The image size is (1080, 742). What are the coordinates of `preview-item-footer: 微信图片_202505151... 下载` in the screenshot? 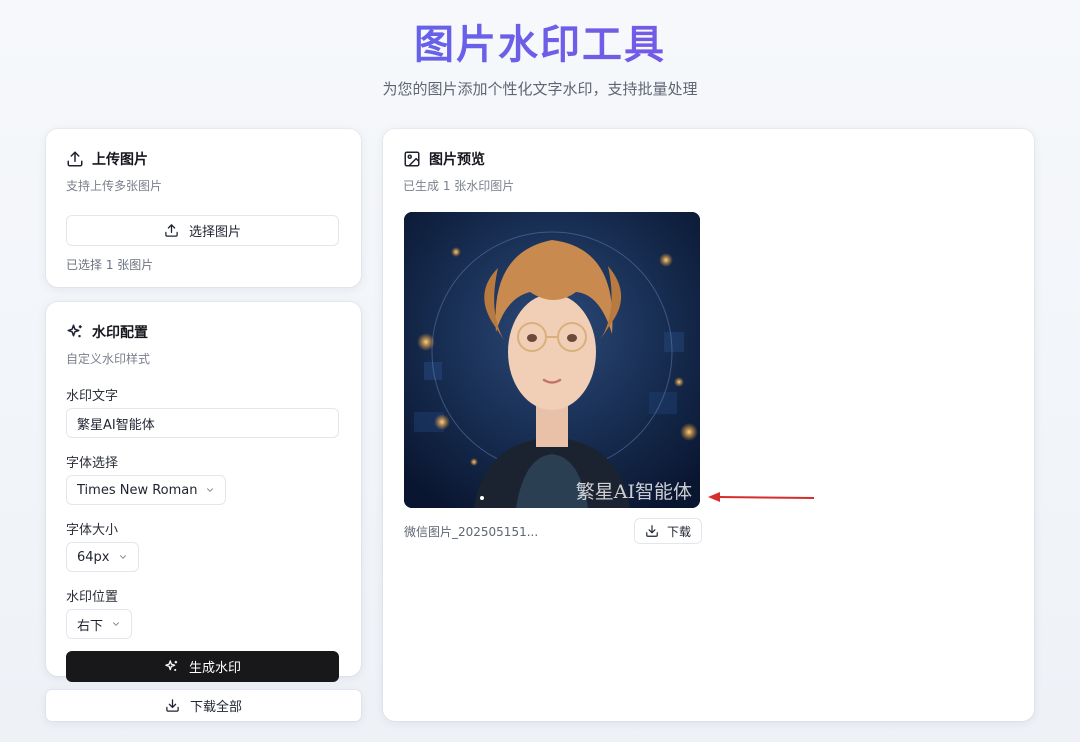 It's located at (553, 531).